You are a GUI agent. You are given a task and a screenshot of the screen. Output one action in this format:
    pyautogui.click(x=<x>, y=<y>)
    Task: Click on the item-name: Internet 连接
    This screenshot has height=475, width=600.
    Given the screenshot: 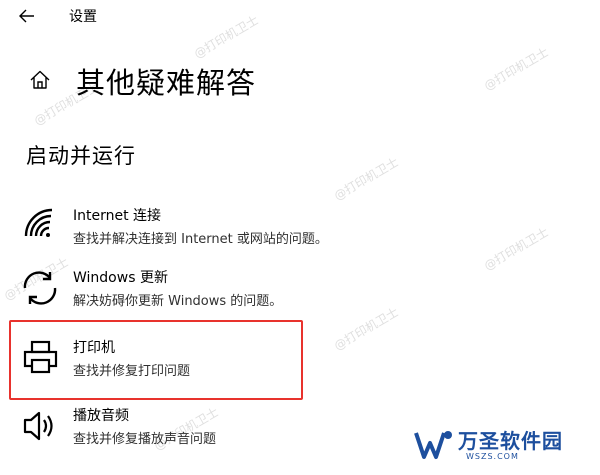 What is the action you would take?
    pyautogui.click(x=117, y=216)
    